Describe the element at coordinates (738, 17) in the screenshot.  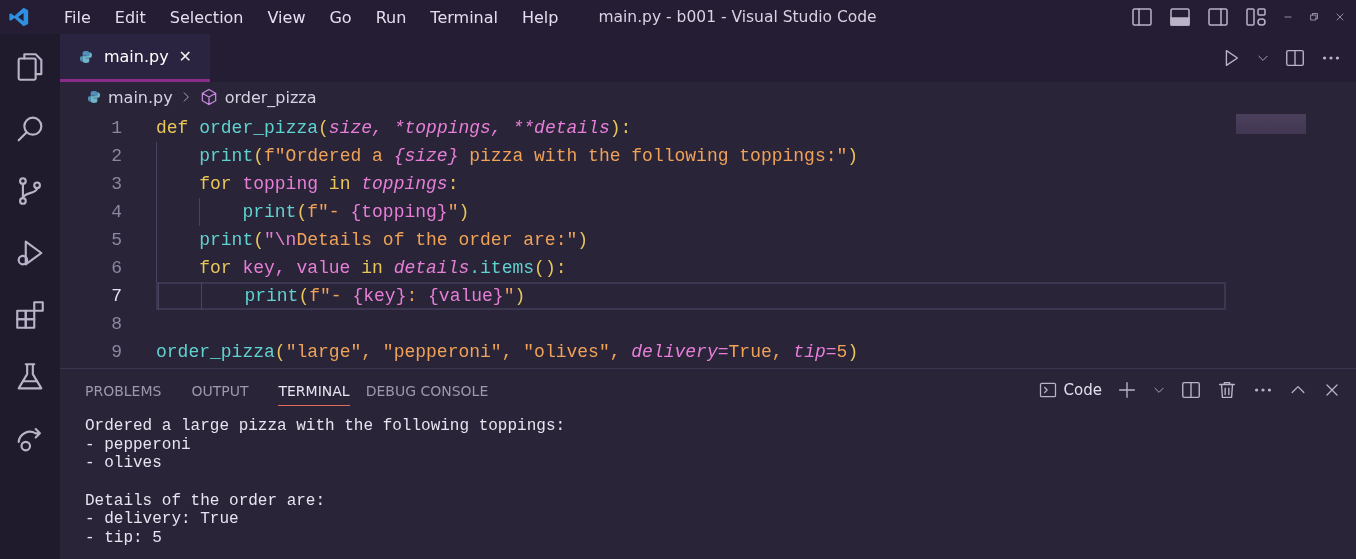
I see `window-title: main.py - b001 - Visual Studio Code` at that location.